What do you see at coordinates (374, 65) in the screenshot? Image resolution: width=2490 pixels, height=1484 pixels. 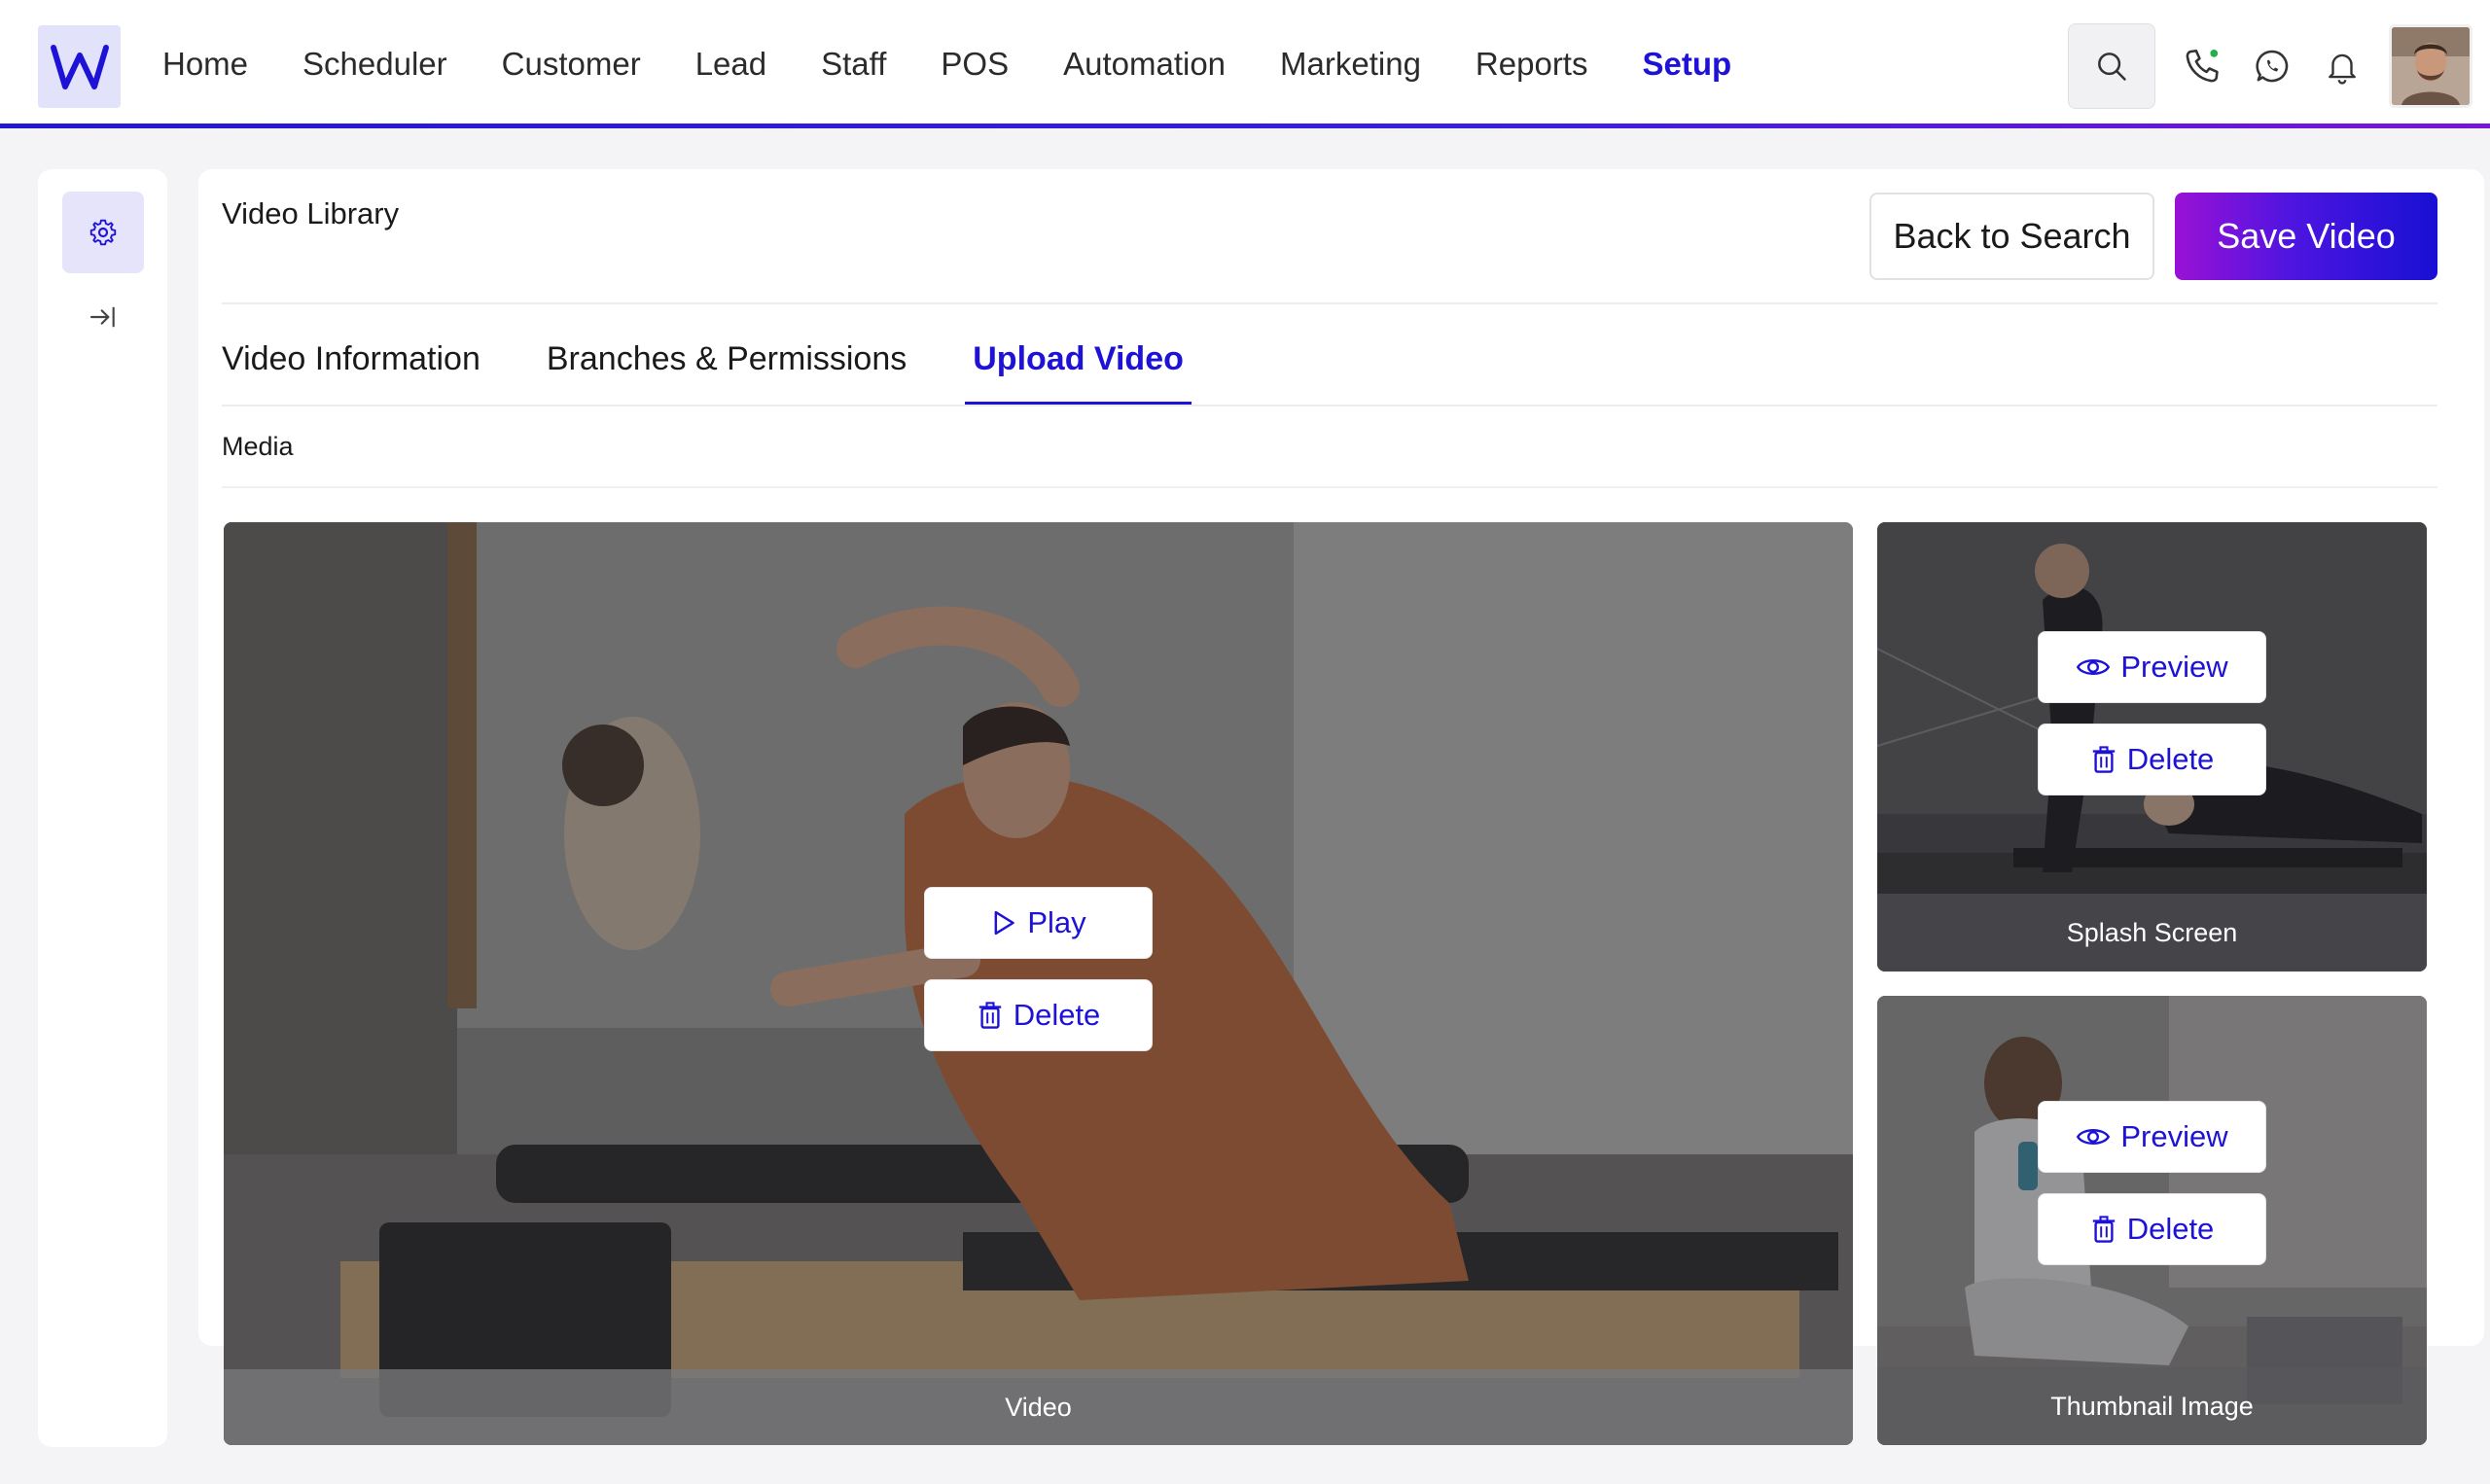 I see `nav-scheduler: Scheduler` at bounding box center [374, 65].